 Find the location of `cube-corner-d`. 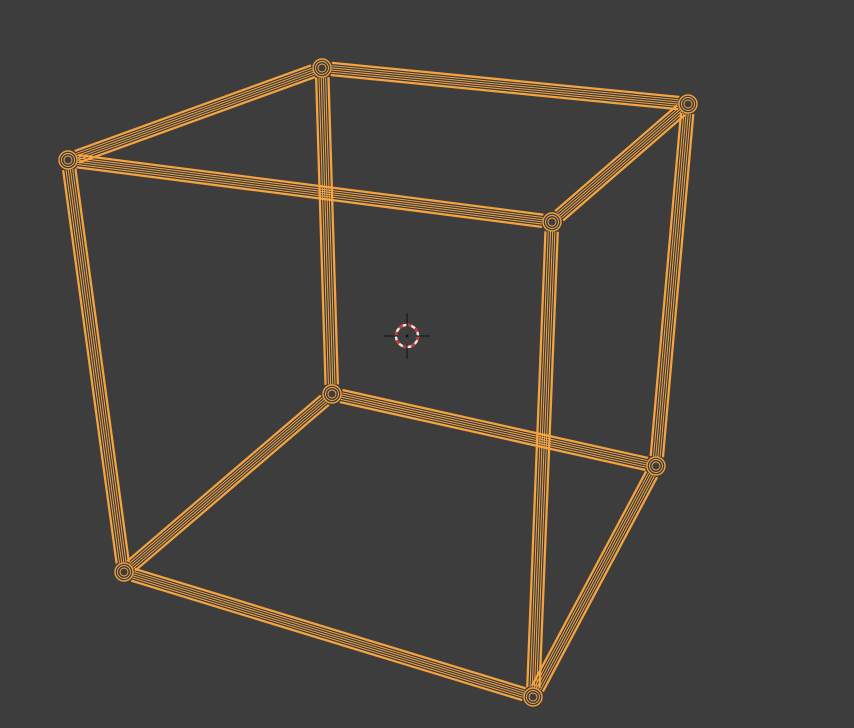

cube-corner-d is located at coordinates (552, 222).